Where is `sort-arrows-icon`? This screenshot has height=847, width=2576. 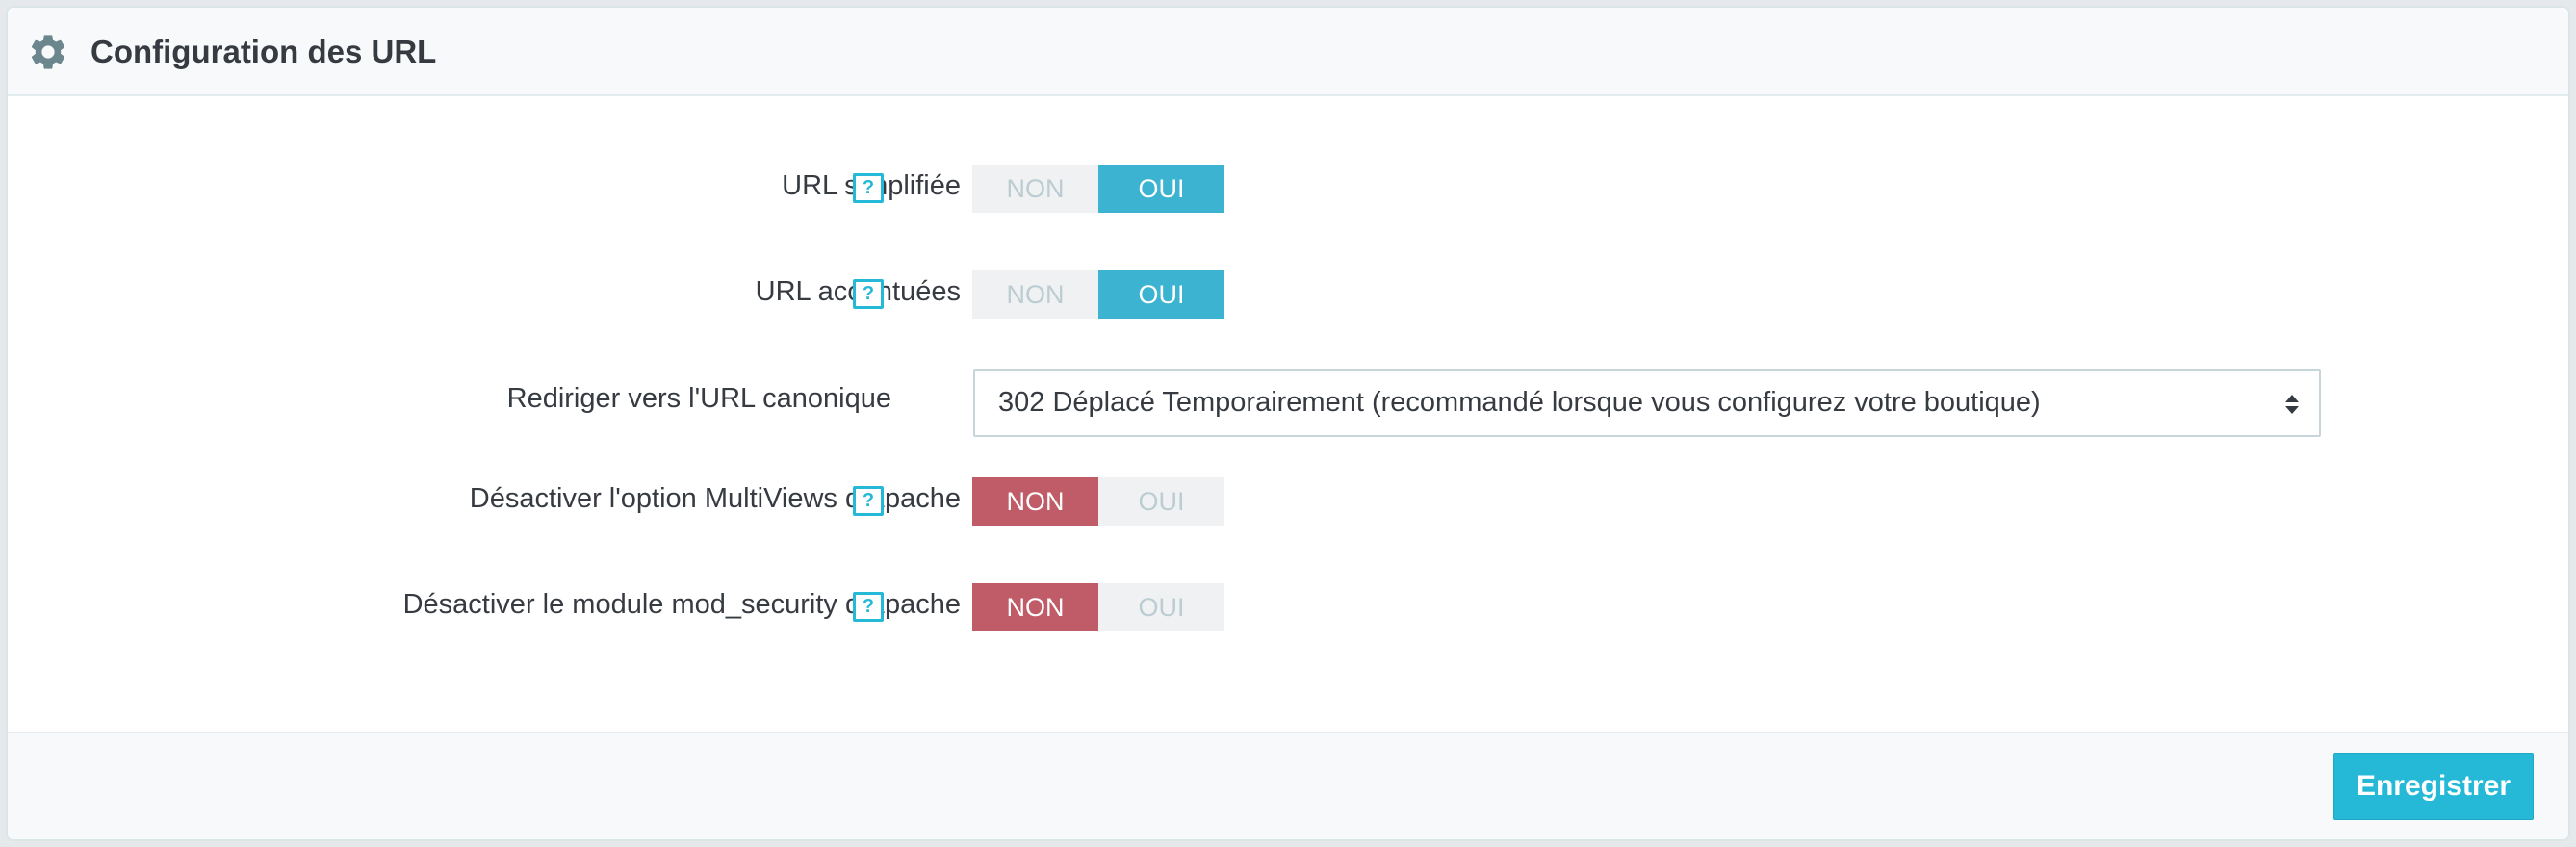
sort-arrows-icon is located at coordinates (2292, 404).